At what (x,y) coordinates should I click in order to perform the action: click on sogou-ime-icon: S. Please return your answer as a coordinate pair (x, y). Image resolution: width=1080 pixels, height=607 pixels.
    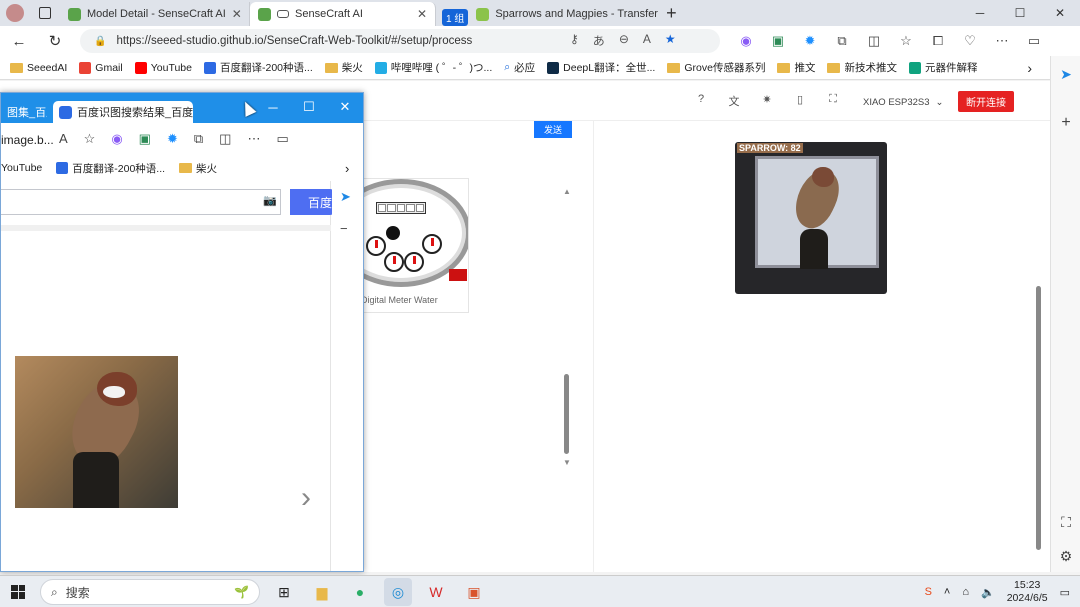
    Looking at the image, I should click on (928, 592).